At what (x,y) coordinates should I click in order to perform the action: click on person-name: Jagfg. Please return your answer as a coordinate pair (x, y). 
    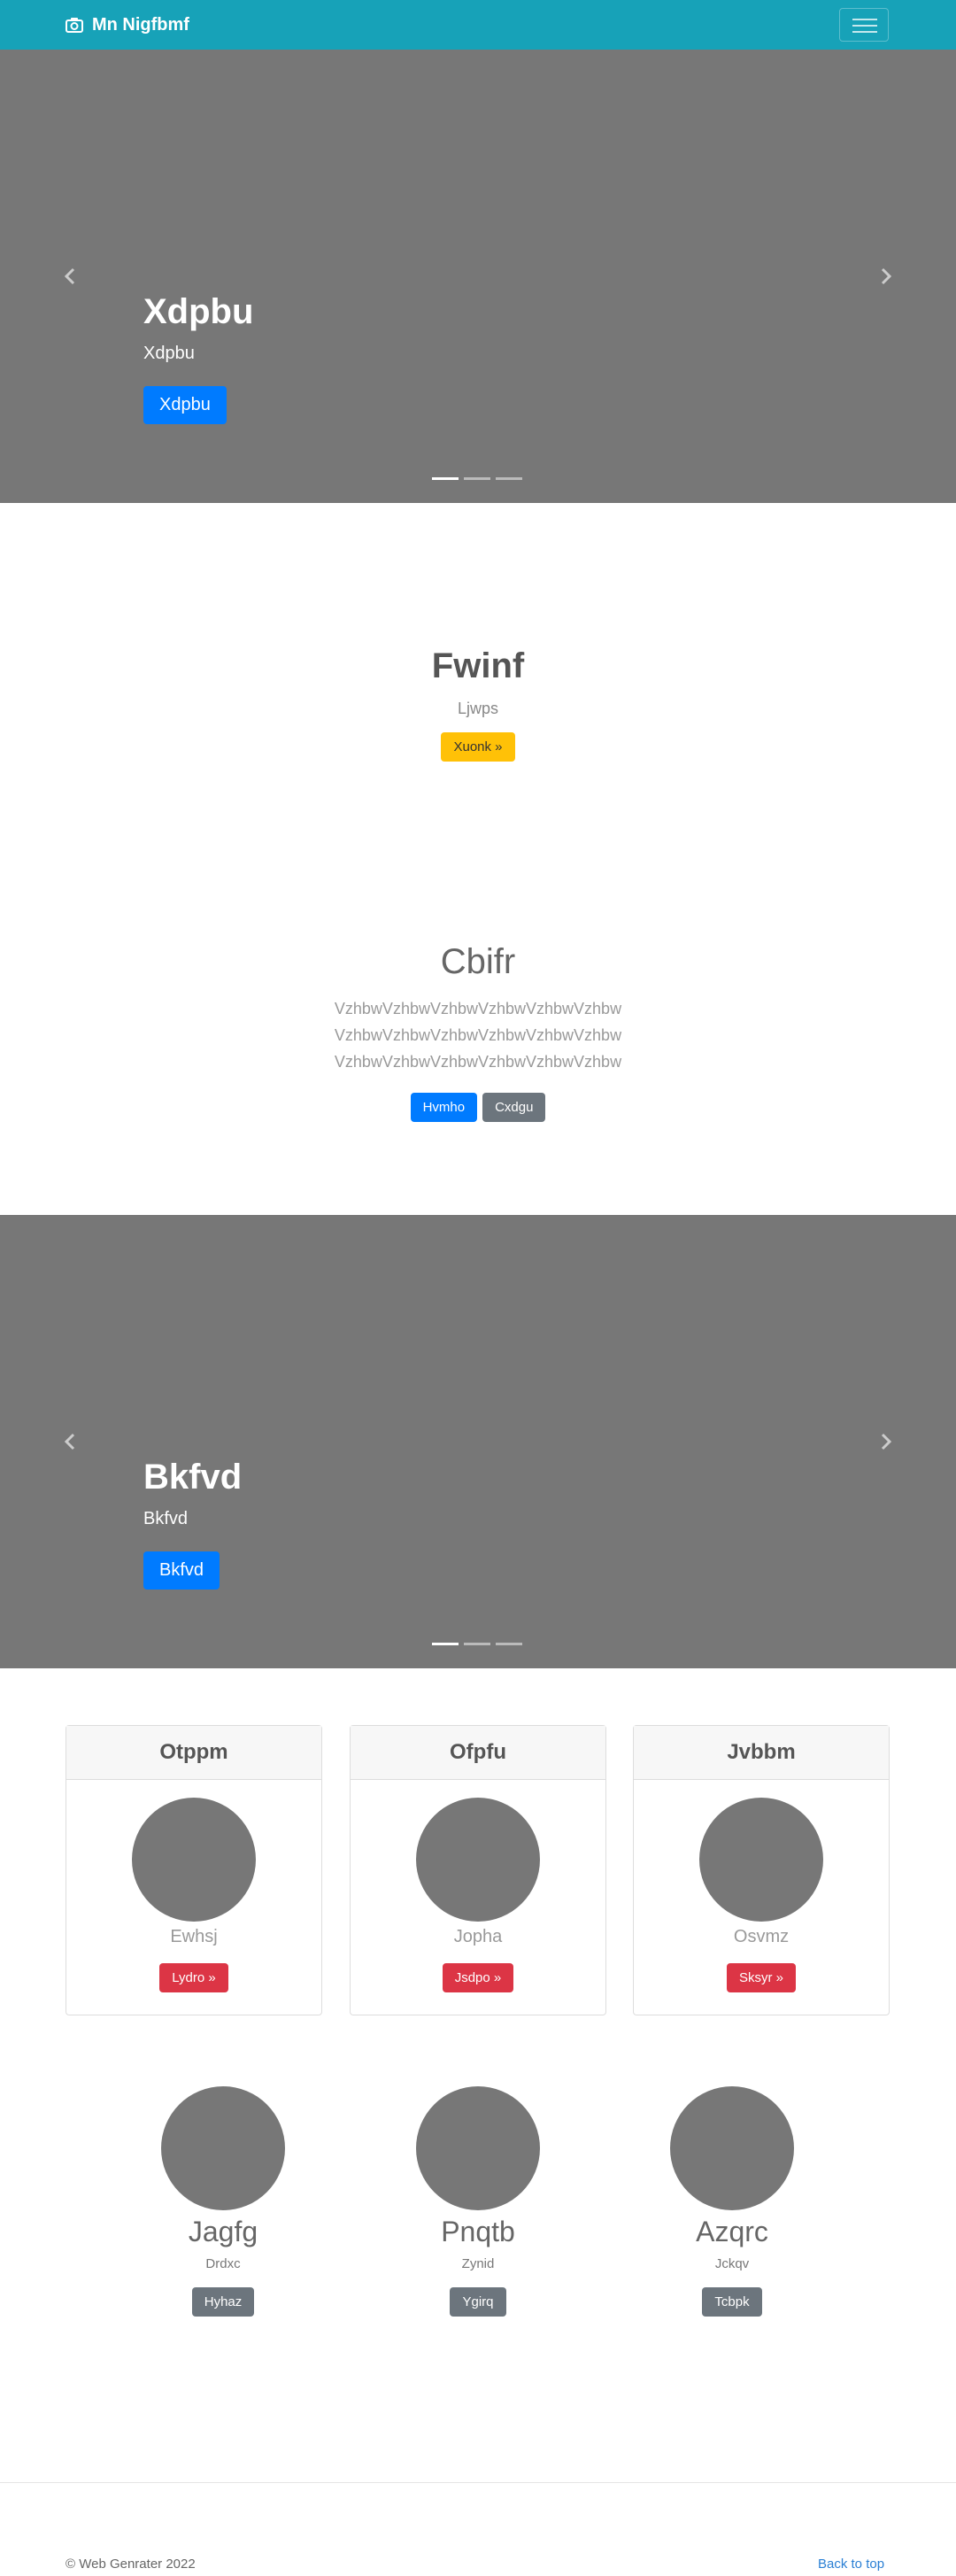
    Looking at the image, I should click on (223, 2231).